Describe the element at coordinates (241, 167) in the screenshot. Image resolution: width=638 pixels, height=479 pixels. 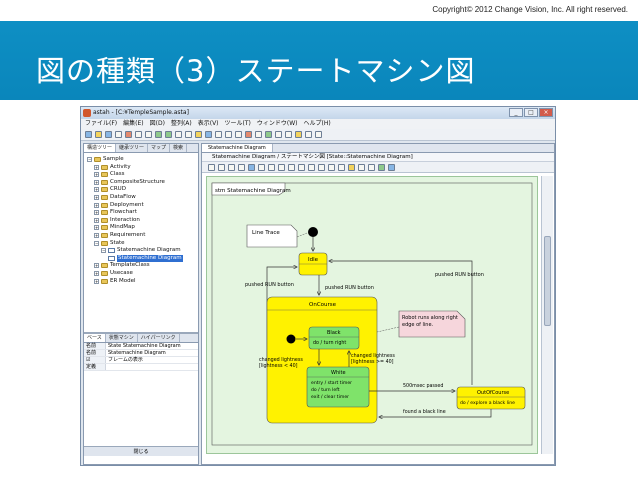
I see `final-state-tool-icon` at that location.